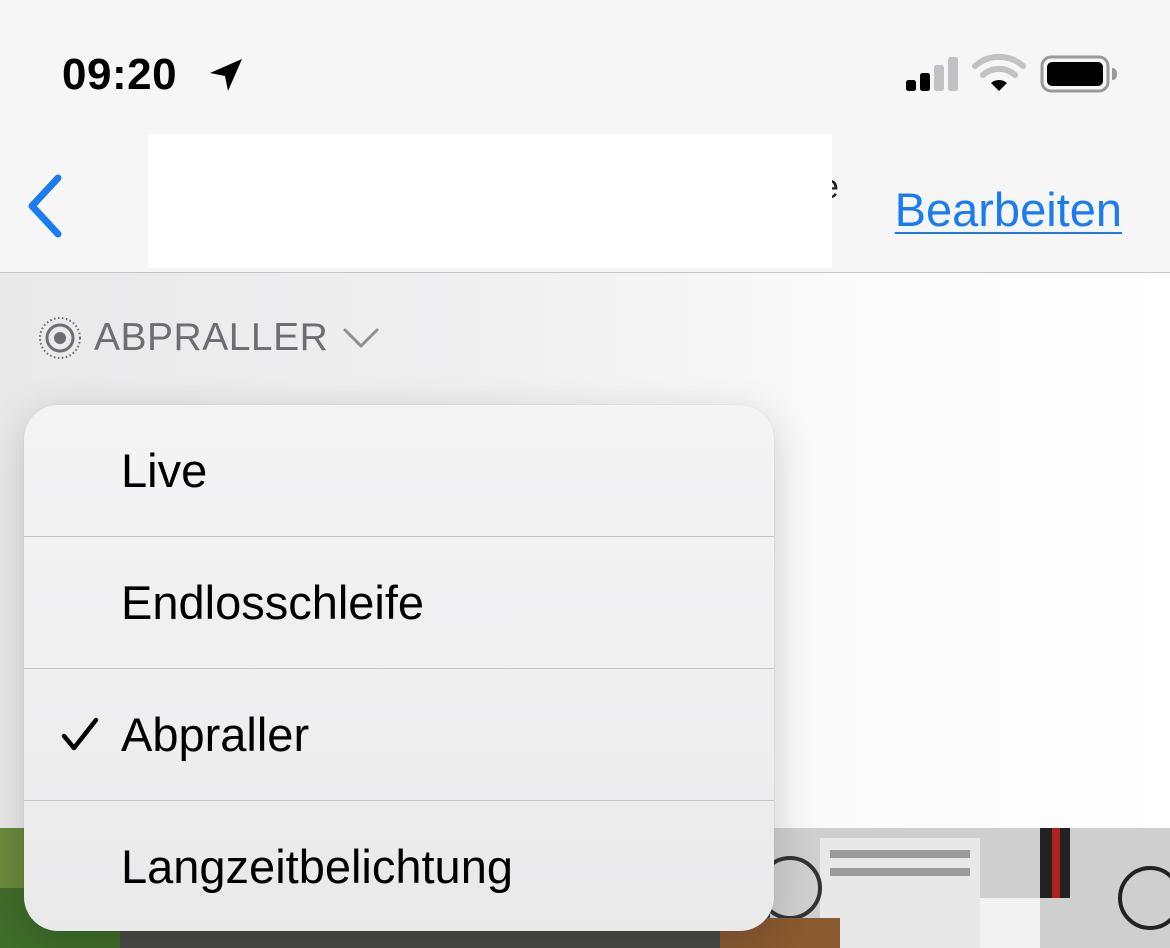 This screenshot has height=948, width=1170. I want to click on nav-title-redaction, so click(490, 201).